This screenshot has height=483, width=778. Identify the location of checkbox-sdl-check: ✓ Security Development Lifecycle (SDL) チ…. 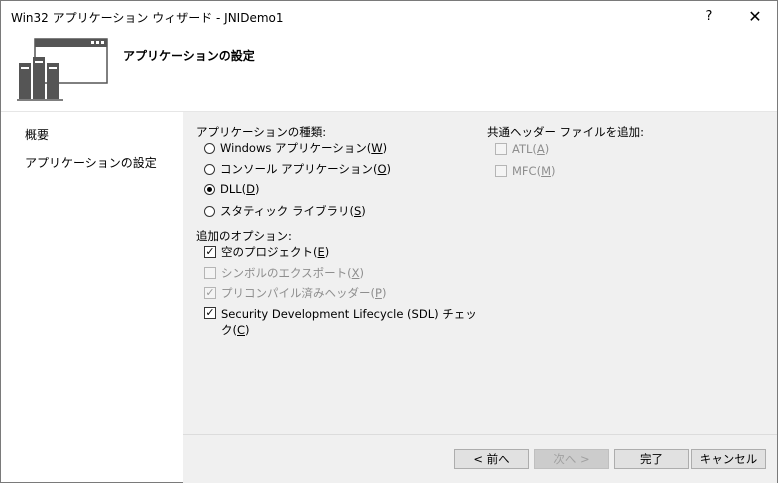
(340, 322).